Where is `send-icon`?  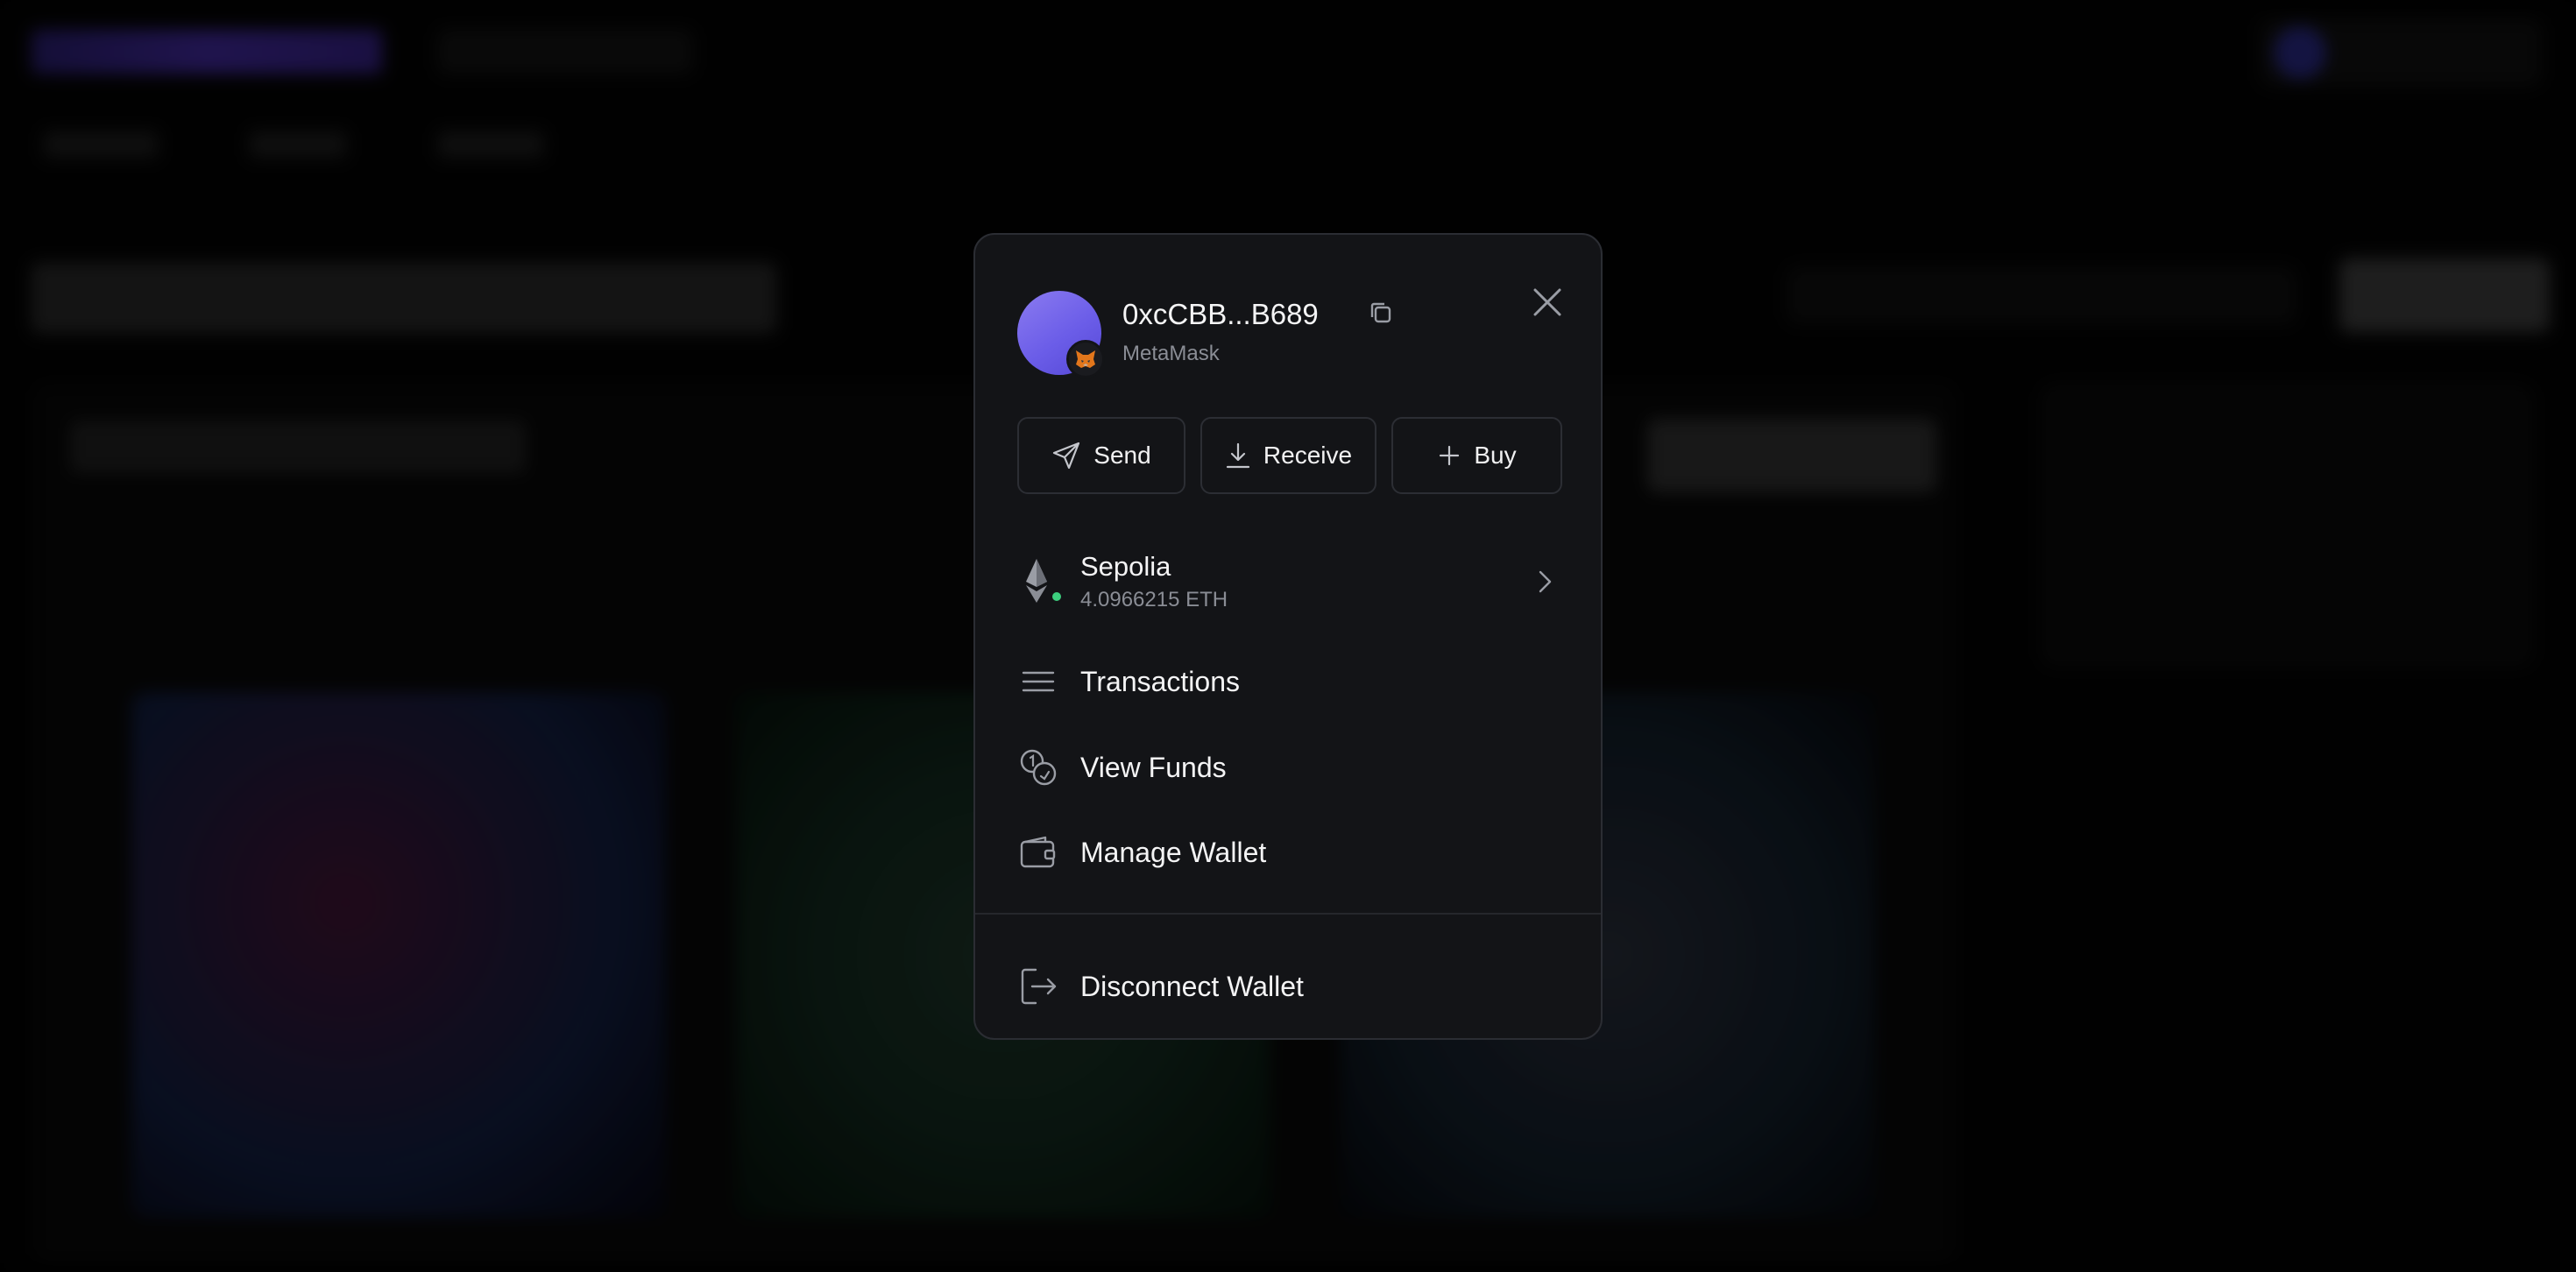 send-icon is located at coordinates (1066, 456).